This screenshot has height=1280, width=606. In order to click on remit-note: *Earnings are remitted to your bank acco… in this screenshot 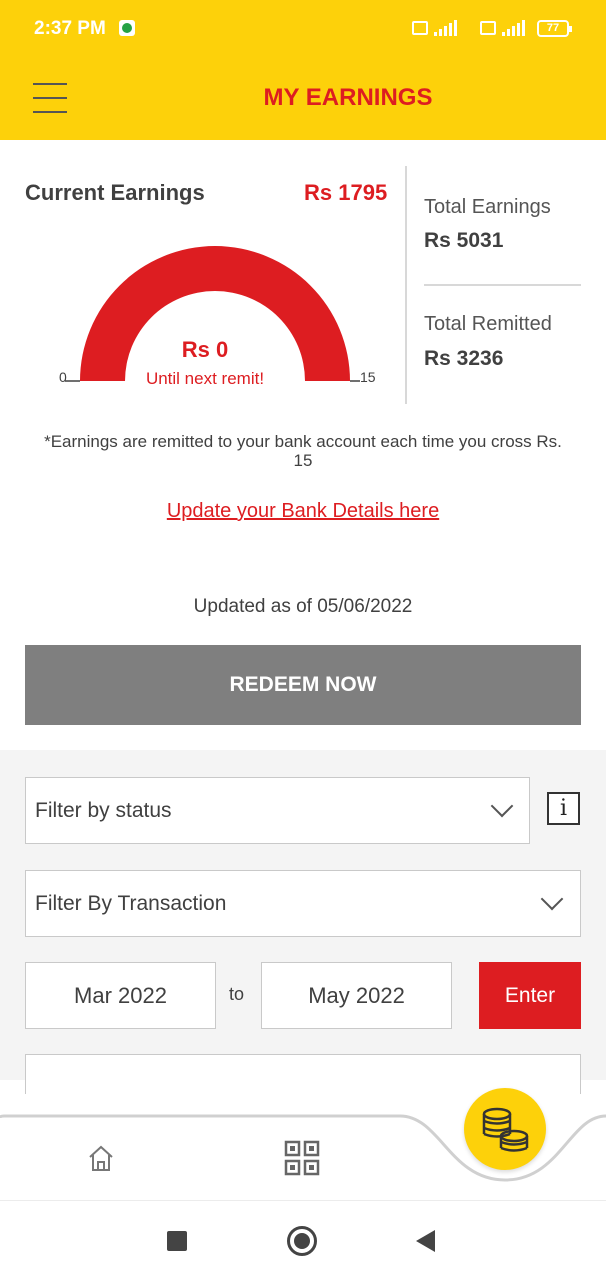, I will do `click(303, 451)`.